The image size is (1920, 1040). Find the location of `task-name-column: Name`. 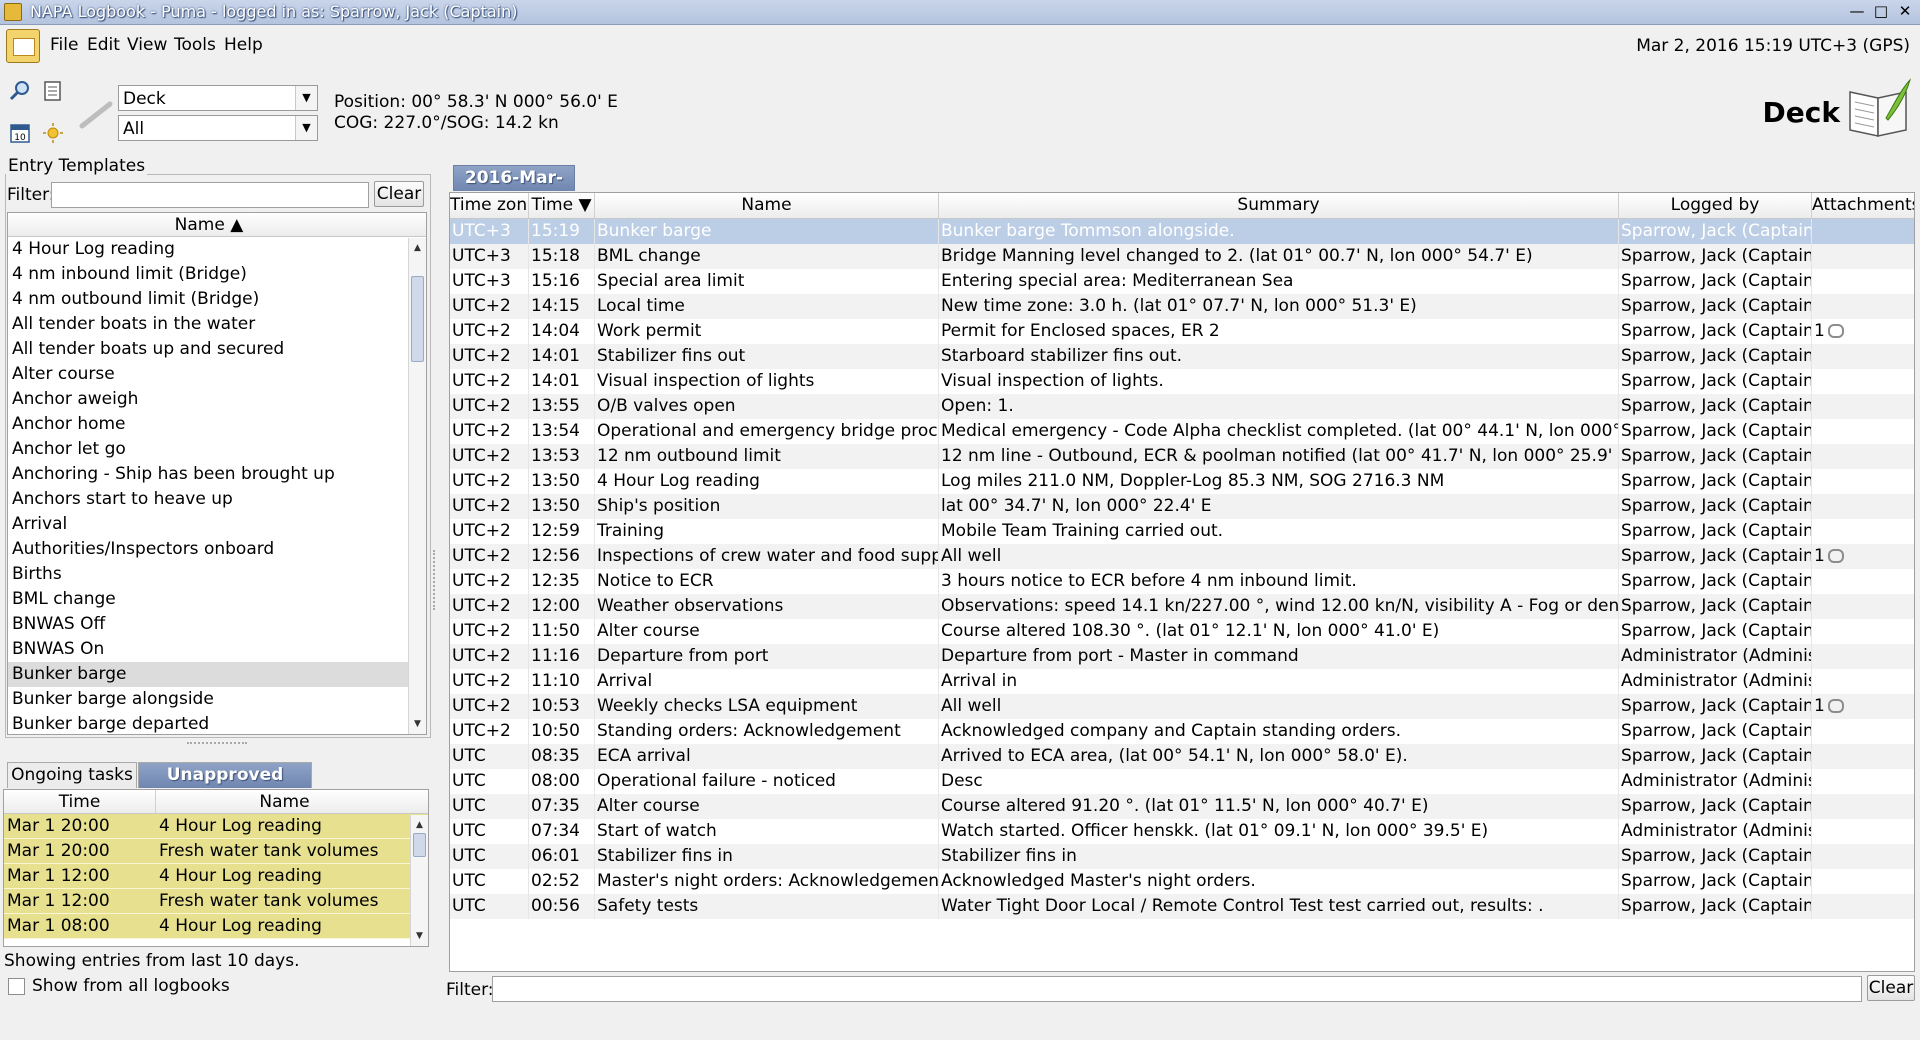

task-name-column: Name is located at coordinates (284, 802).